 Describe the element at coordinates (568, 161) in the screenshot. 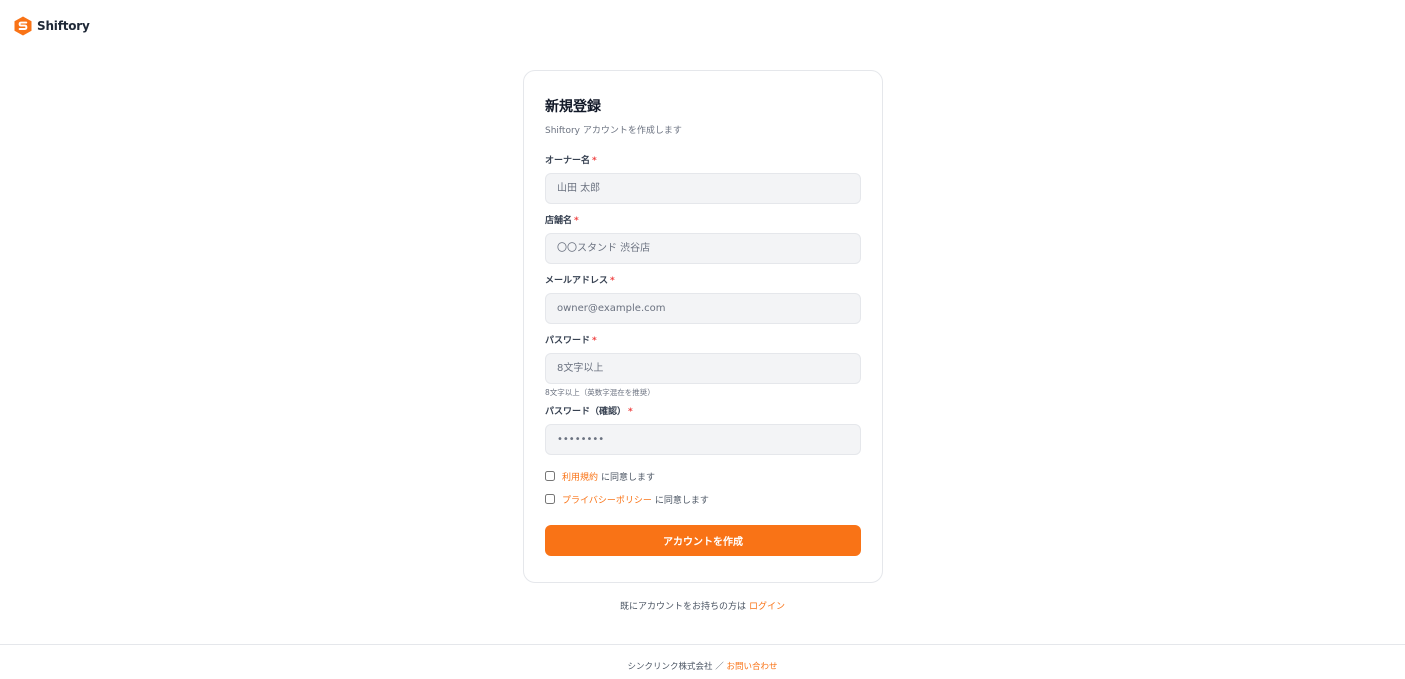

I see `owner-name-label-text: オーナー名` at that location.